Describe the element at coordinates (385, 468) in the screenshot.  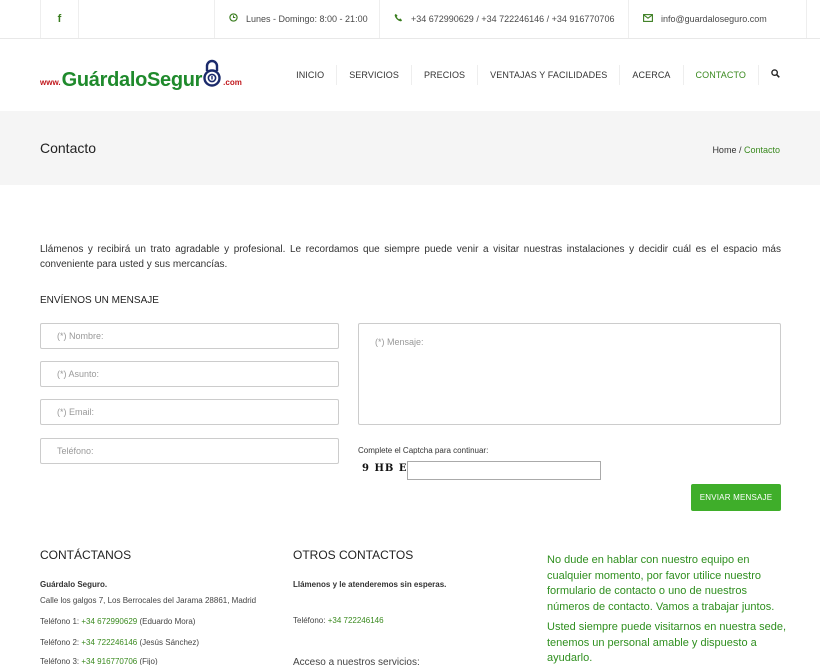
I see `captcha-image: 9 HB E` at that location.